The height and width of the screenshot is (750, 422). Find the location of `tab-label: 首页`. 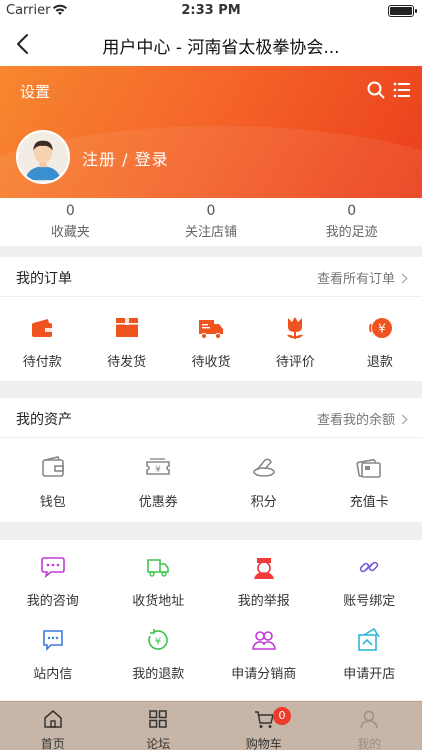

tab-label: 首页 is located at coordinates (52, 743).